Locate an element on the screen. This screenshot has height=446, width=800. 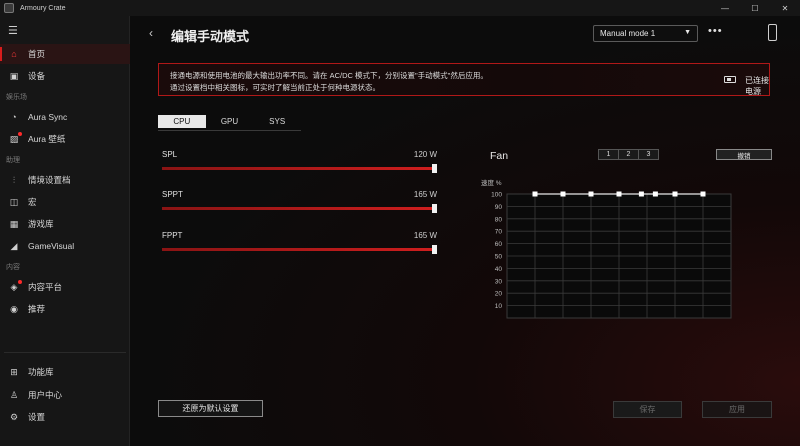
power-status: 已连接电源 is located at coordinates (757, 86).